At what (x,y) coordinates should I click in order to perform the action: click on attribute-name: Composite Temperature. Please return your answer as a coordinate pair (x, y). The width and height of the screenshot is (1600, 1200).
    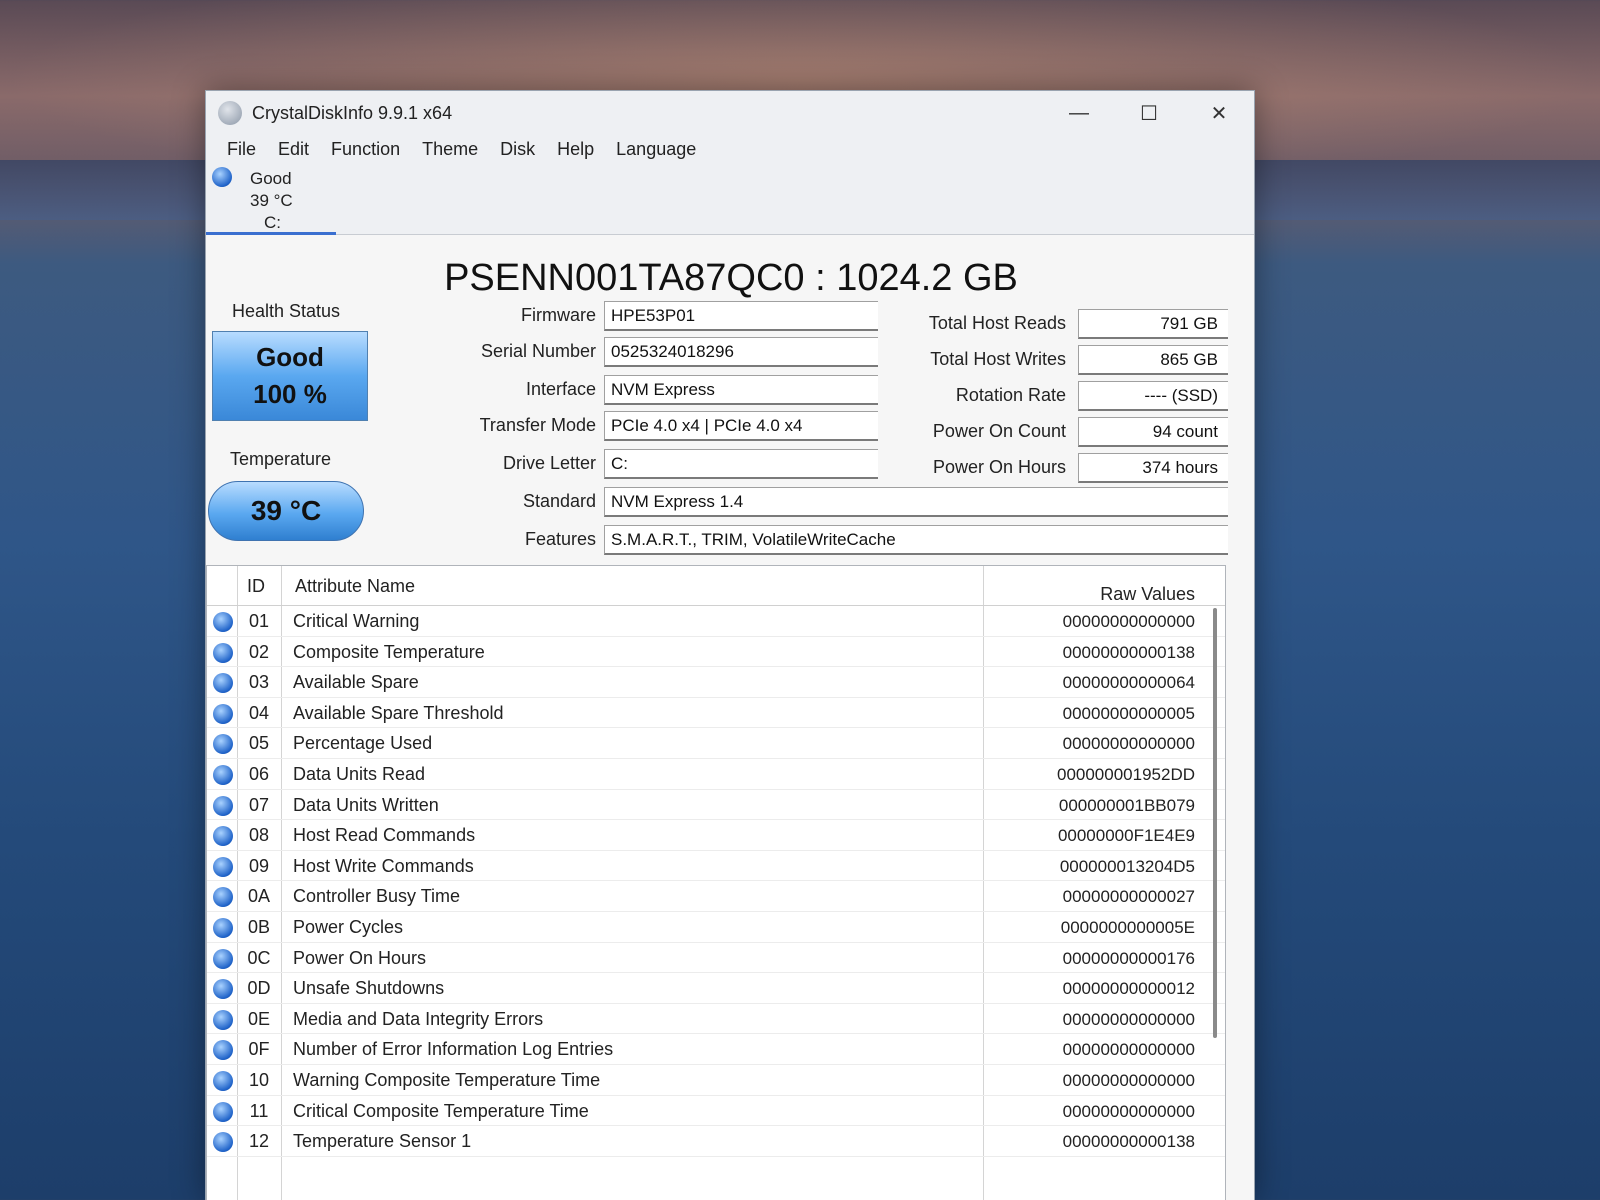
    Looking at the image, I should click on (389, 651).